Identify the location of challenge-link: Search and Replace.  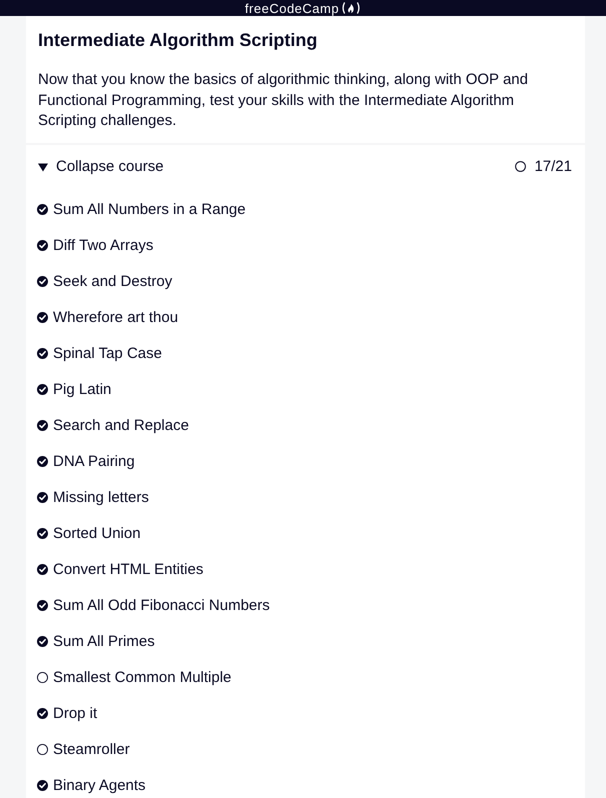
(113, 426).